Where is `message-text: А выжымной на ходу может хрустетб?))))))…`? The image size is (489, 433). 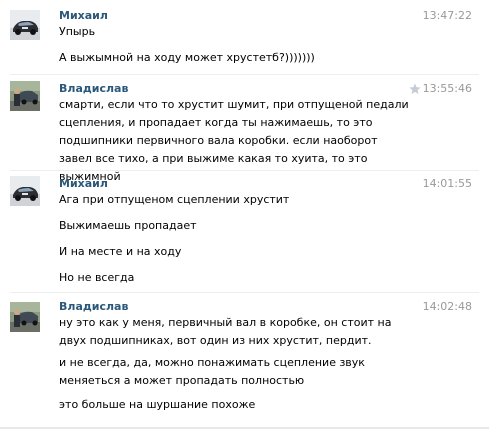
message-text: А выжымной на ходу может хрустетб?))))))… is located at coordinates (187, 57).